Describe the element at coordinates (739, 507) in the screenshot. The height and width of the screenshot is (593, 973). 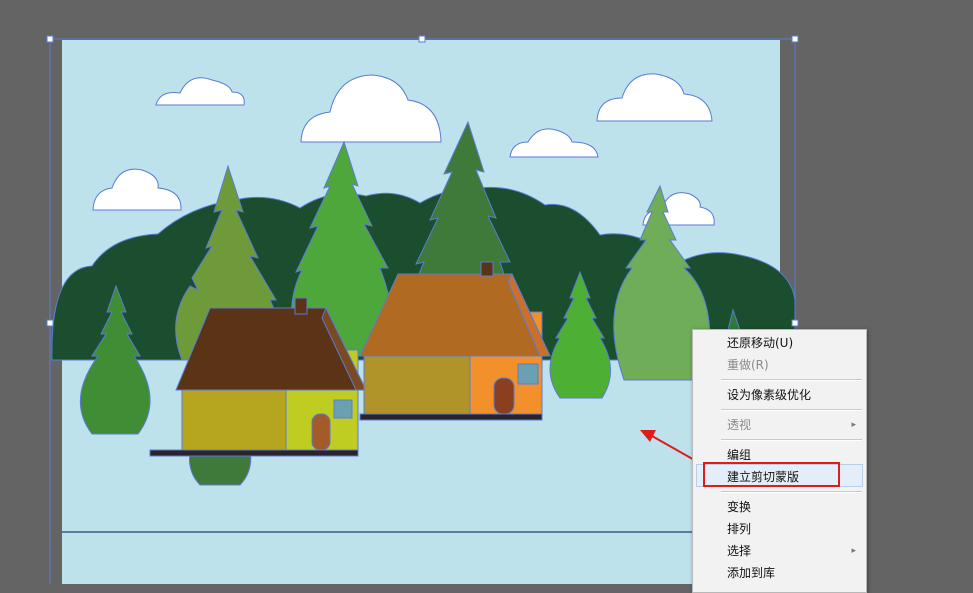
I see `menu-item-transform: 变换` at that location.